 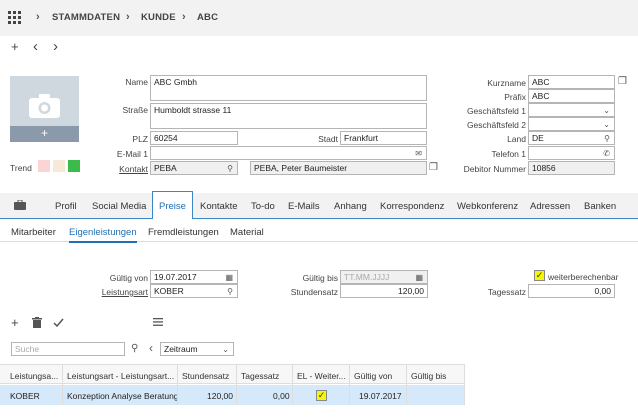 What do you see at coordinates (86, 17) in the screenshot?
I see `breadcrumb-item-stammdaten: STAMMDATEN` at bounding box center [86, 17].